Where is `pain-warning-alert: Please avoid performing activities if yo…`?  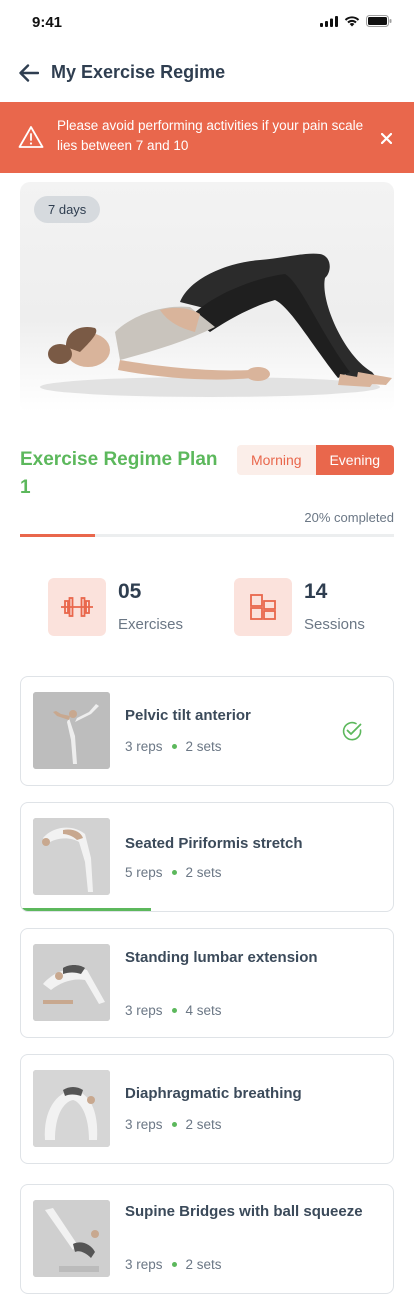 pain-warning-alert: Please avoid performing activities if yo… is located at coordinates (207, 137).